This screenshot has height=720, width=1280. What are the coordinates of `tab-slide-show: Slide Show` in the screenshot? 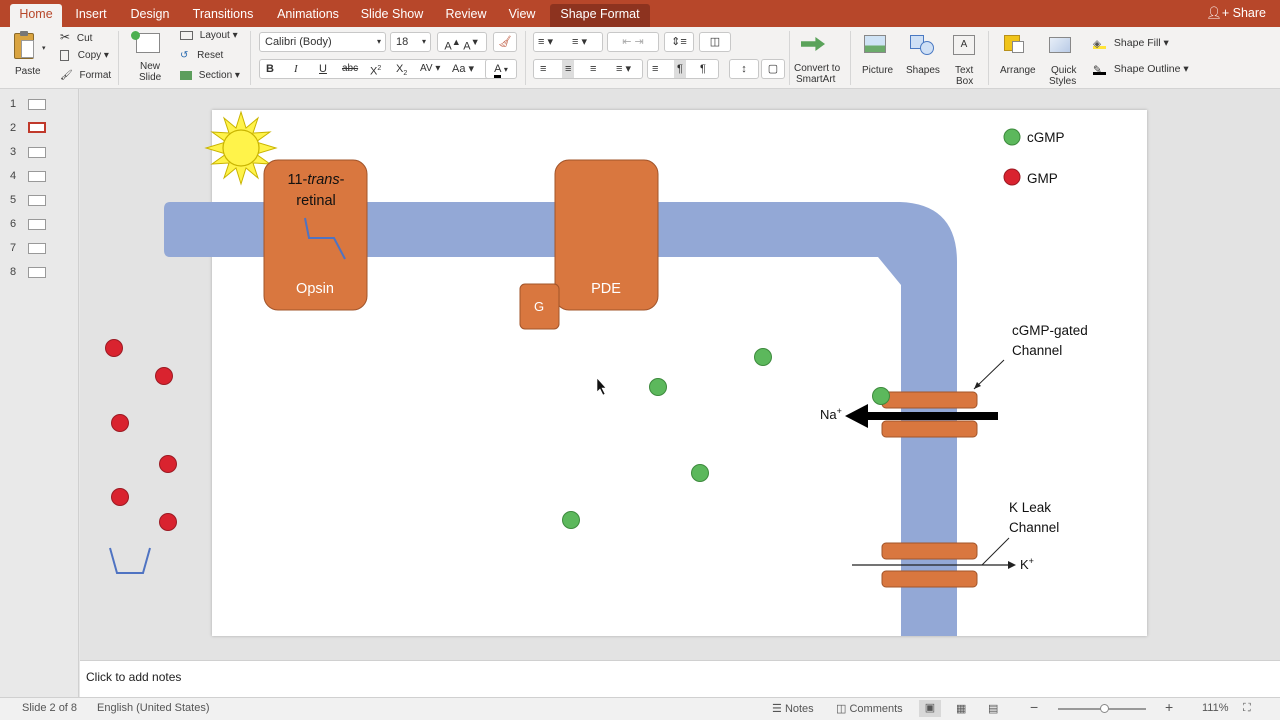 It's located at (392, 15).